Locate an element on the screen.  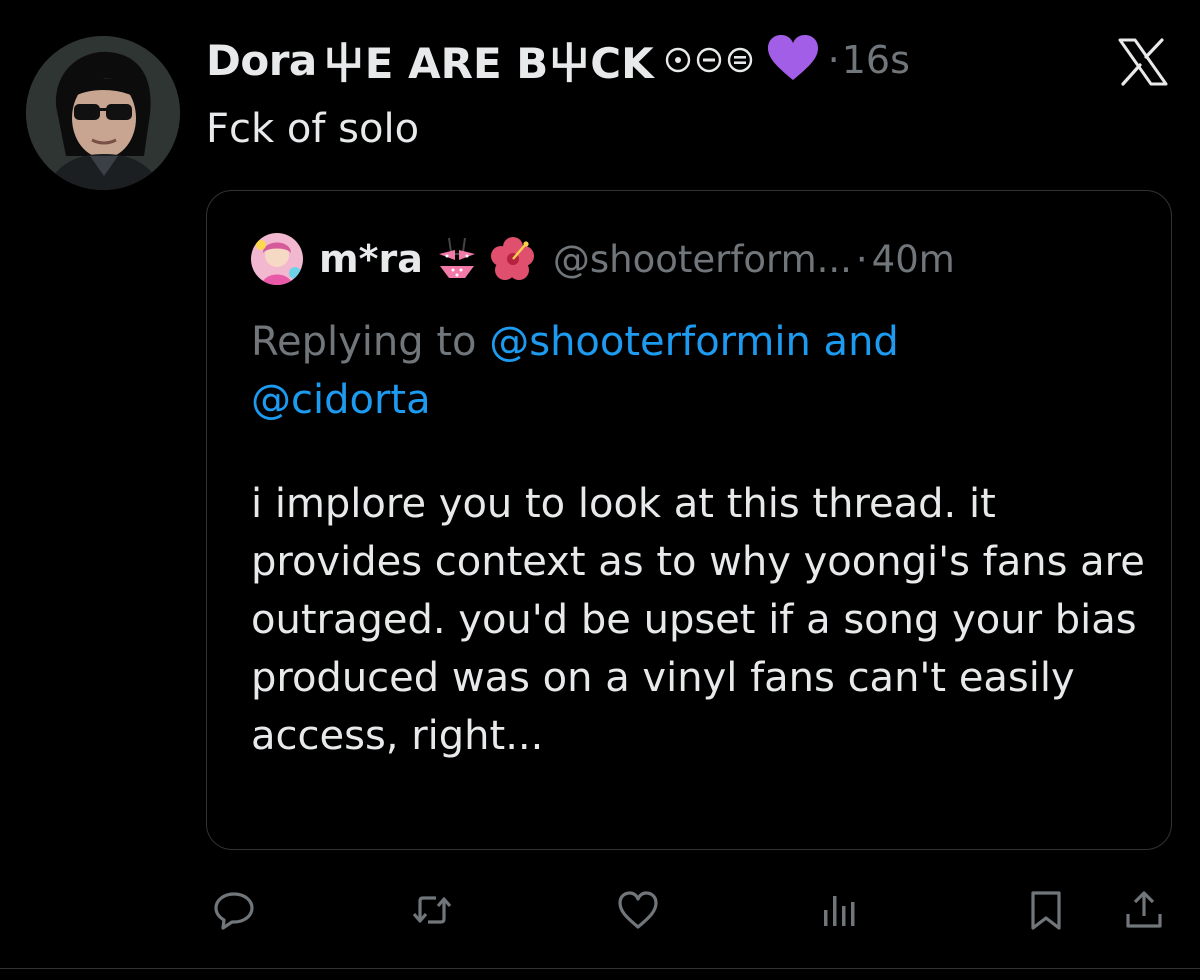
reply-icon is located at coordinates (234, 910).